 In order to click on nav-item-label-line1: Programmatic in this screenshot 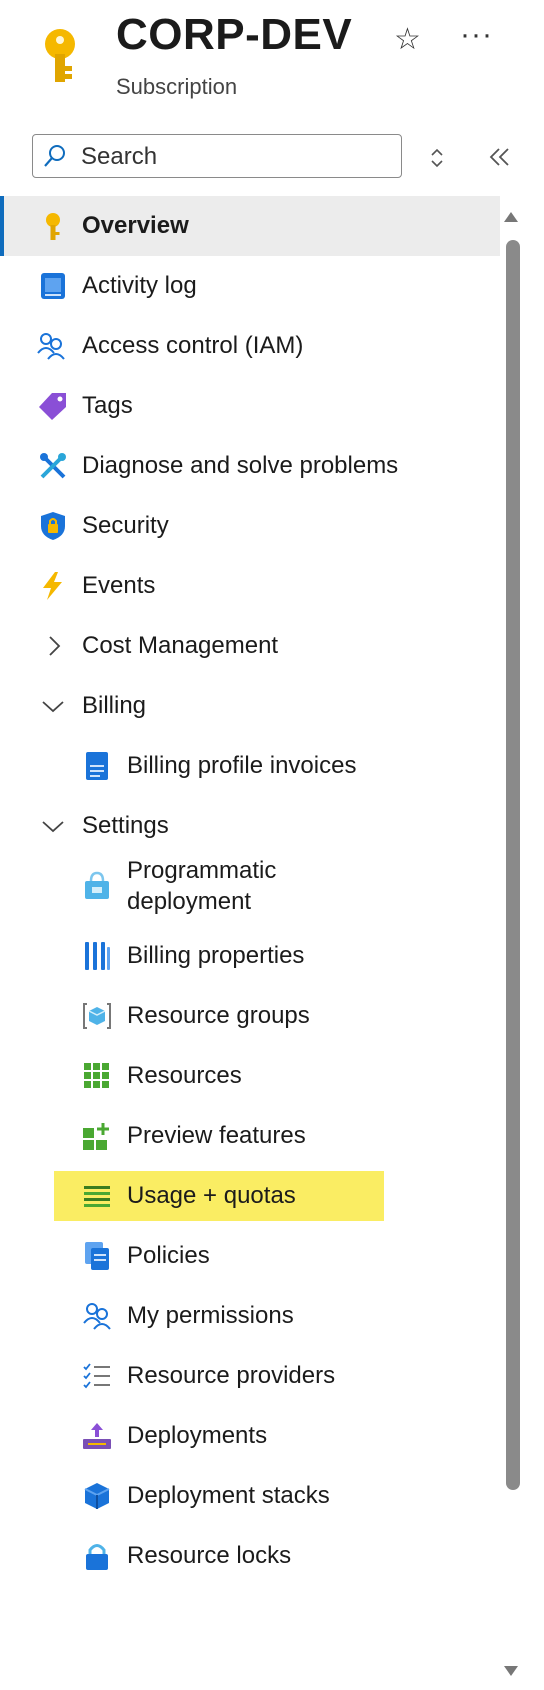, I will do `click(202, 870)`.